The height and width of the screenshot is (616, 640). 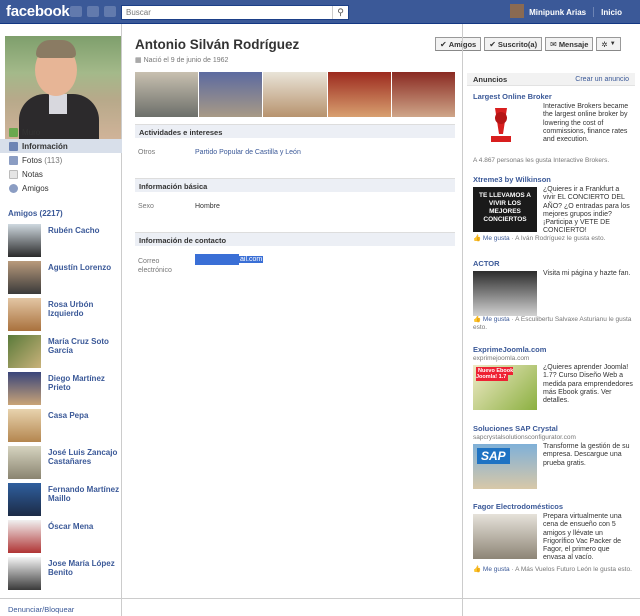 What do you see at coordinates (553, 507) in the screenshot?
I see `ad-title: Fagor Electrodomésticos` at bounding box center [553, 507].